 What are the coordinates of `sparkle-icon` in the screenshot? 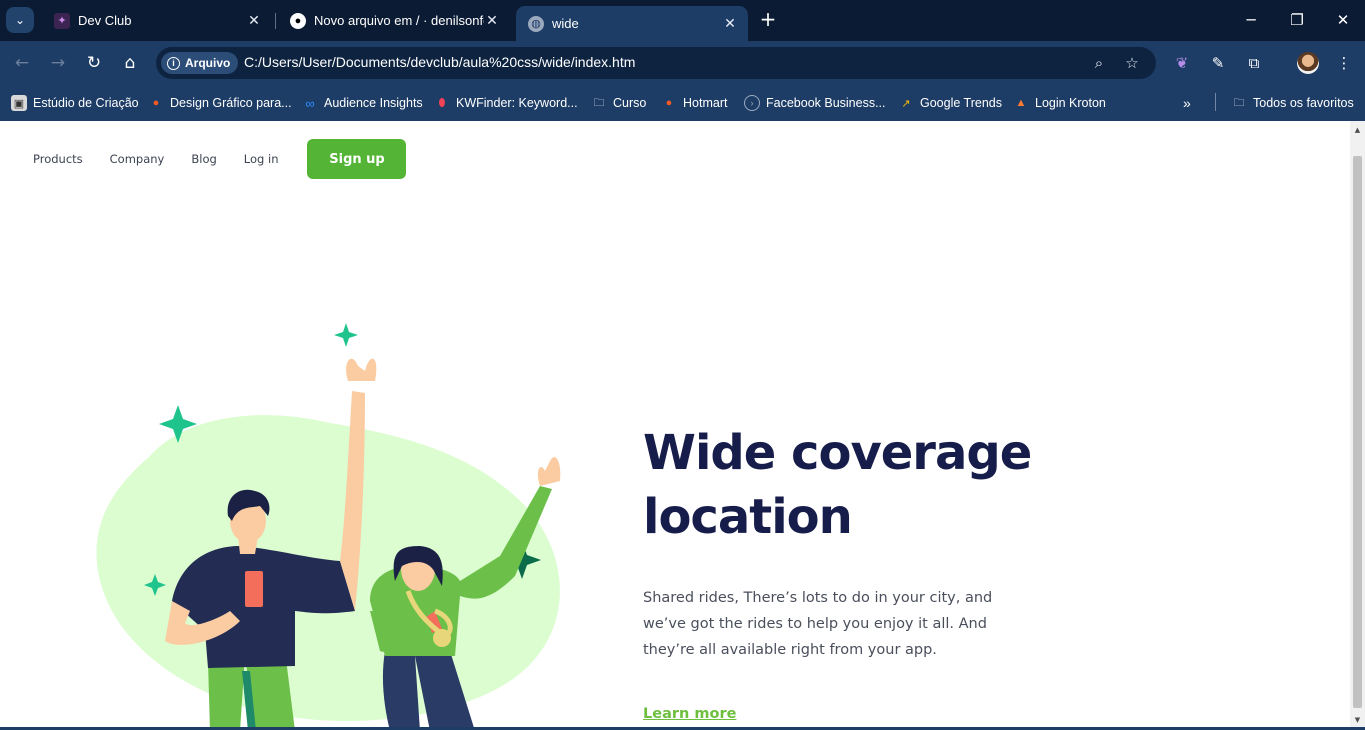 It's located at (346, 335).